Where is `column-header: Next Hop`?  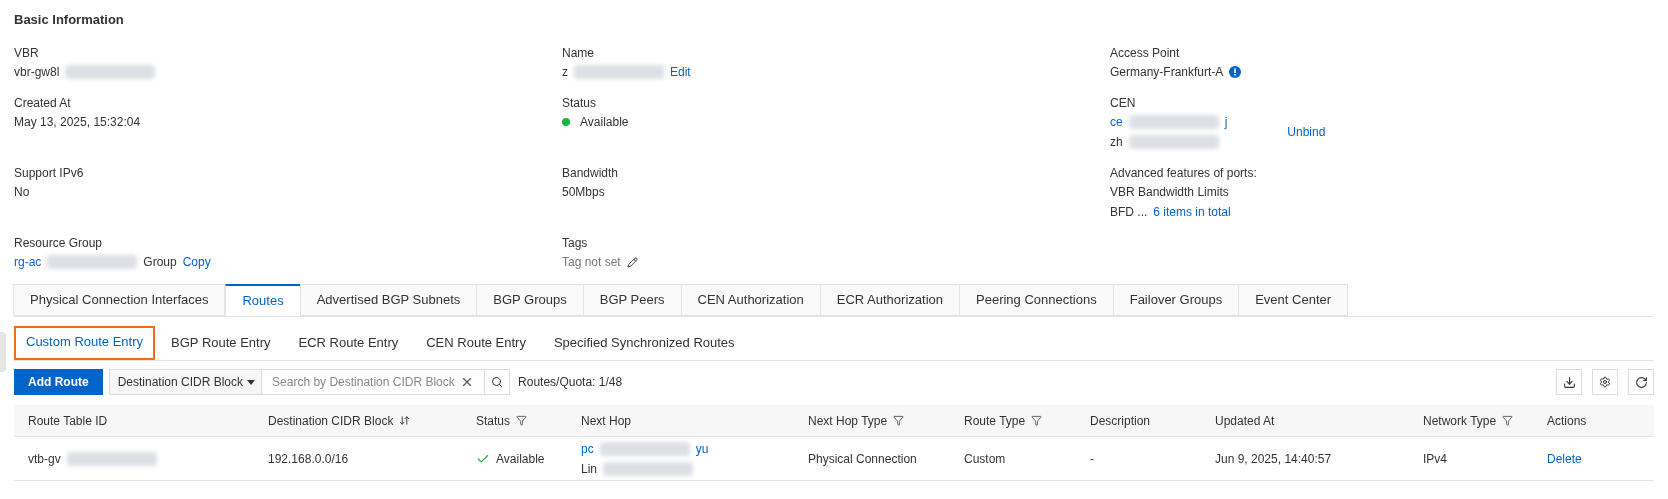 column-header: Next Hop is located at coordinates (606, 421).